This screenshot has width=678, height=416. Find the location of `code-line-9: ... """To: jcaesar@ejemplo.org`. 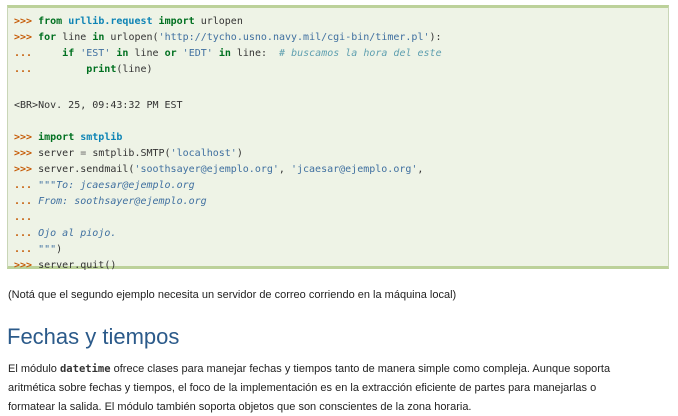

code-line-9: ... """To: jcaesar@ejemplo.org is located at coordinates (104, 185).